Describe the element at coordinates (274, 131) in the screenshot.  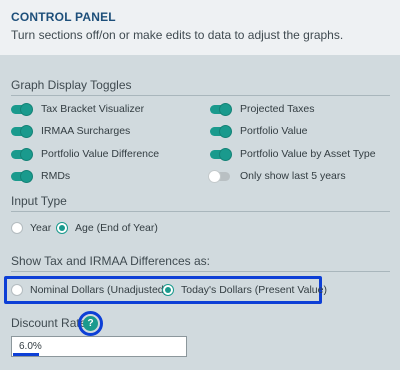
I see `toggle-label: Portfolio Value` at that location.